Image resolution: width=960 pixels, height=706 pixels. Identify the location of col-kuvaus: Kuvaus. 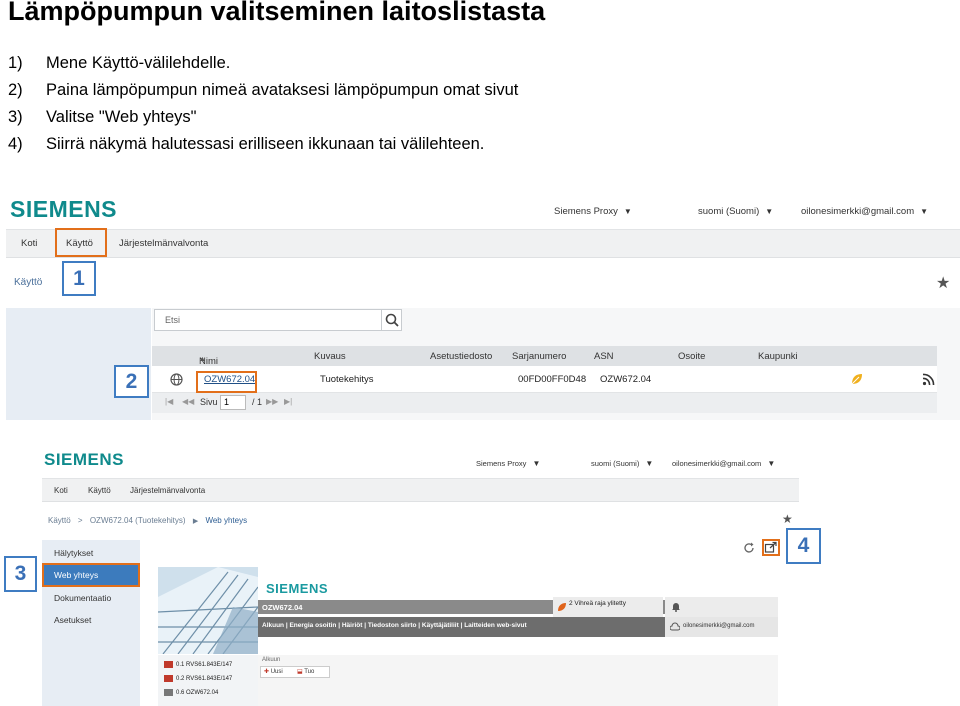
(330, 356).